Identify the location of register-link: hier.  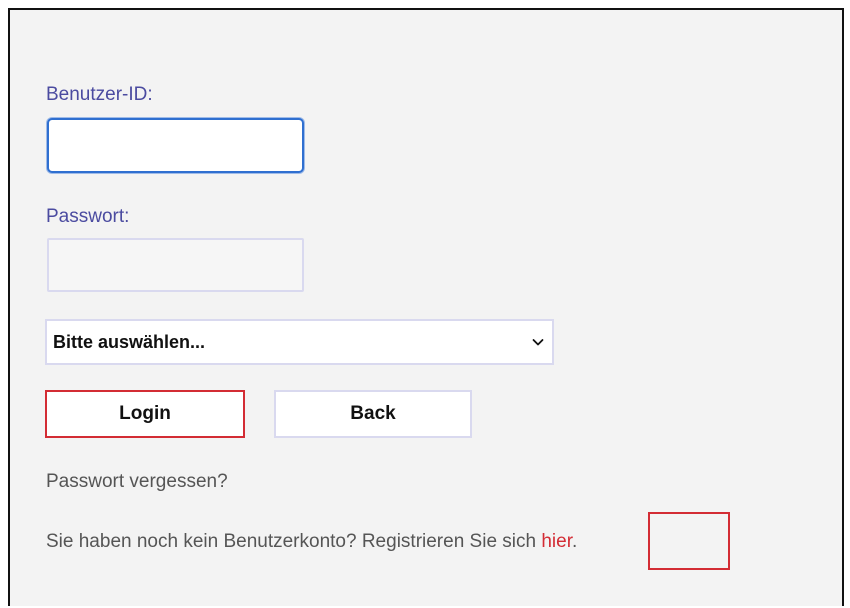
(556, 541).